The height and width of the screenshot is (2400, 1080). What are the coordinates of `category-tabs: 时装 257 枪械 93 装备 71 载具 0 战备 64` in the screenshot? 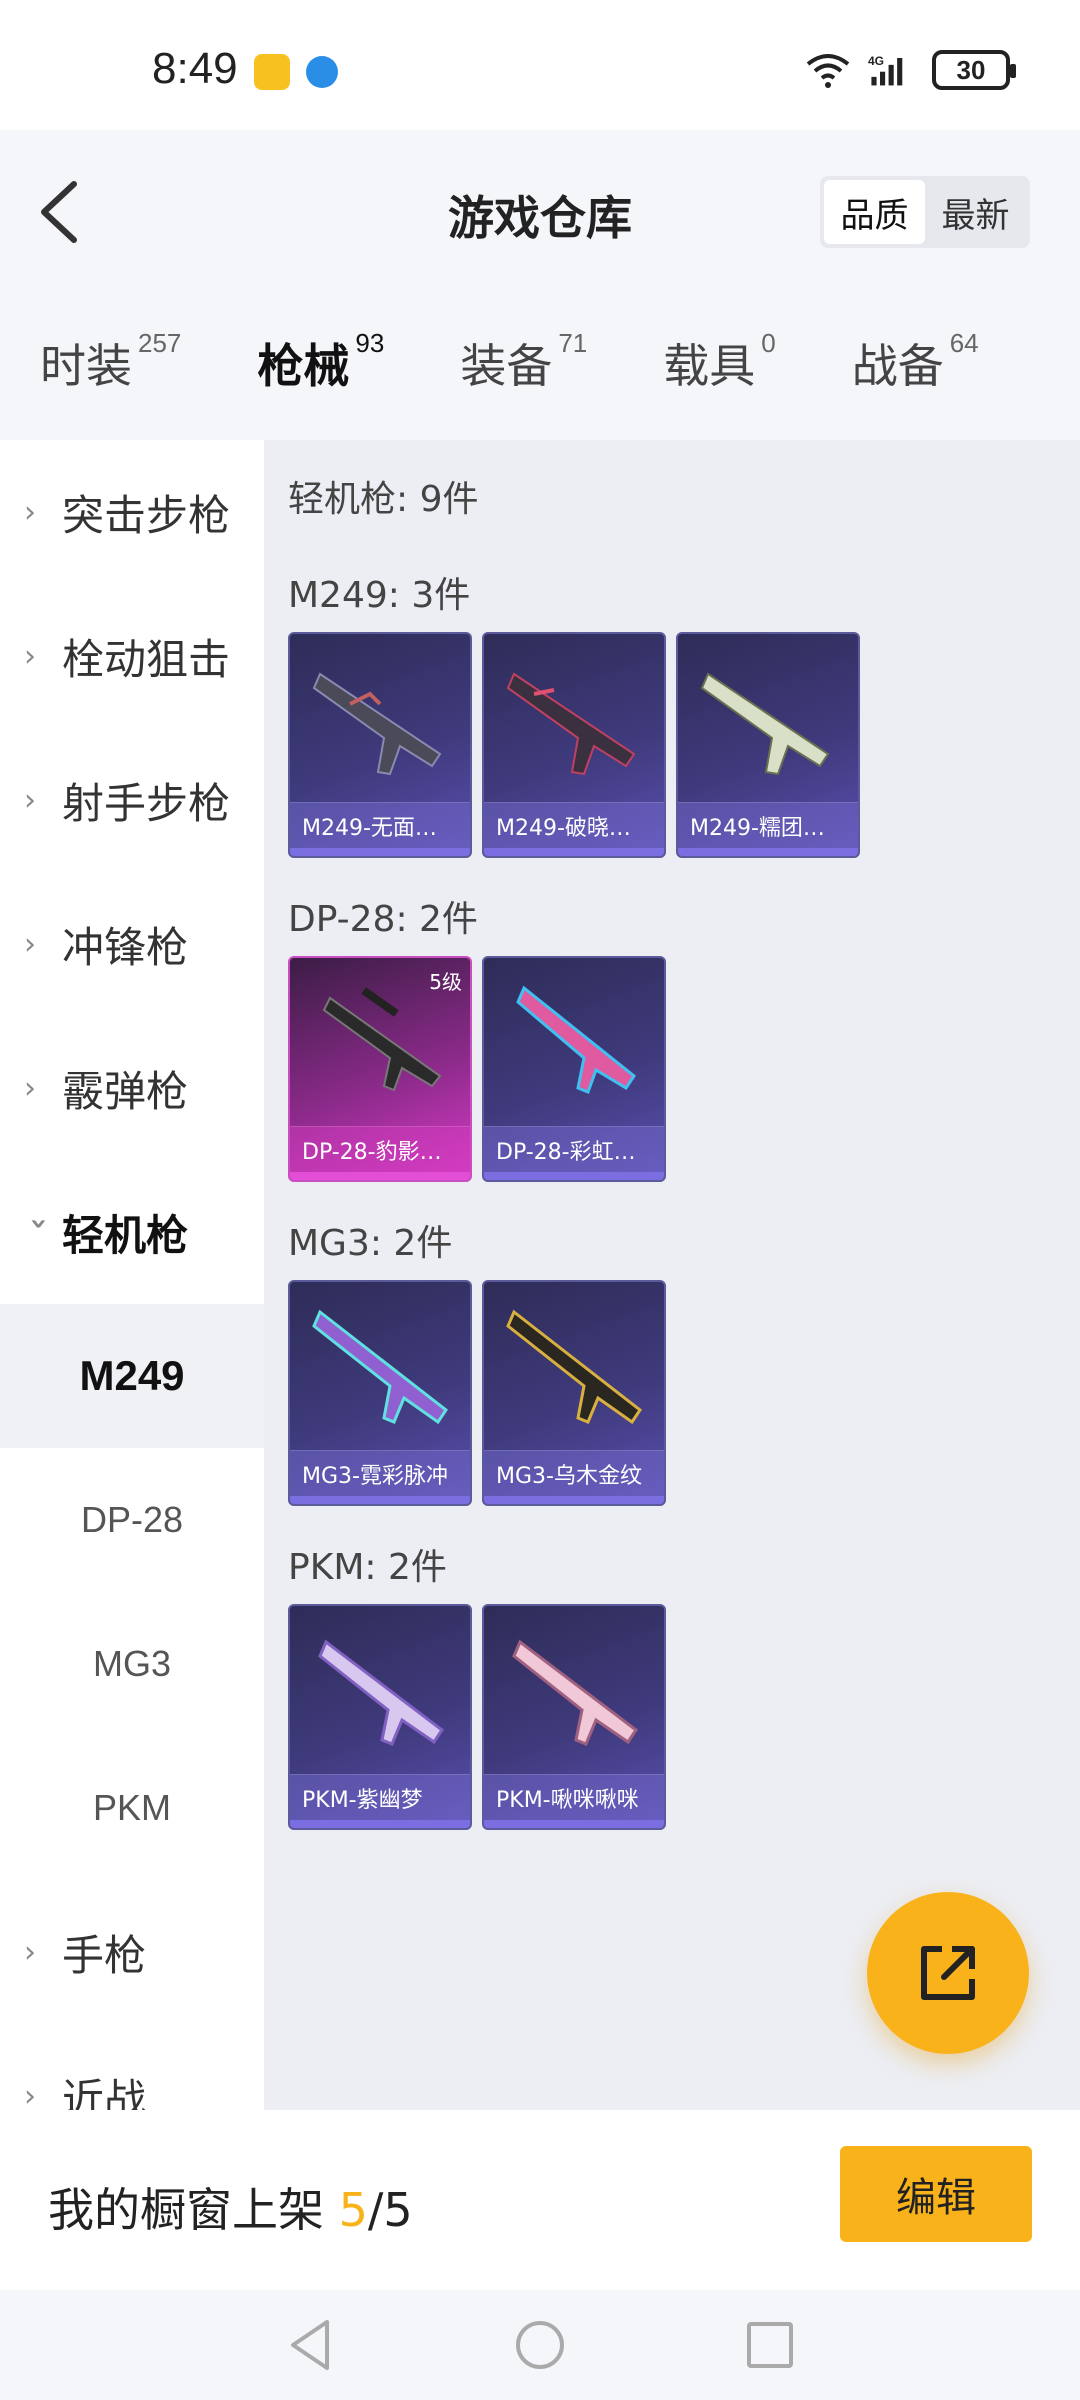 It's located at (540, 372).